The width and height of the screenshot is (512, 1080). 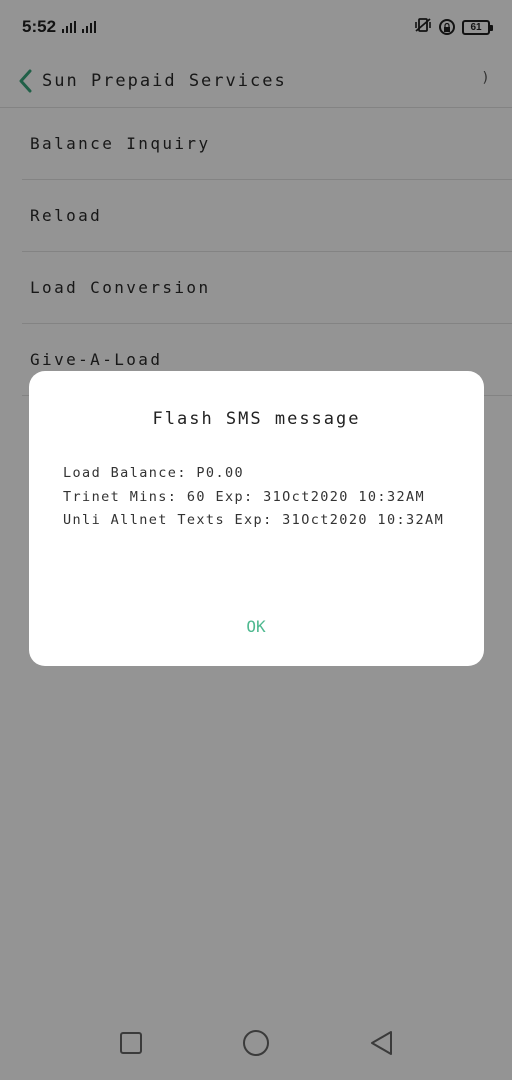 What do you see at coordinates (256, 626) in the screenshot?
I see `ok-button: OK` at bounding box center [256, 626].